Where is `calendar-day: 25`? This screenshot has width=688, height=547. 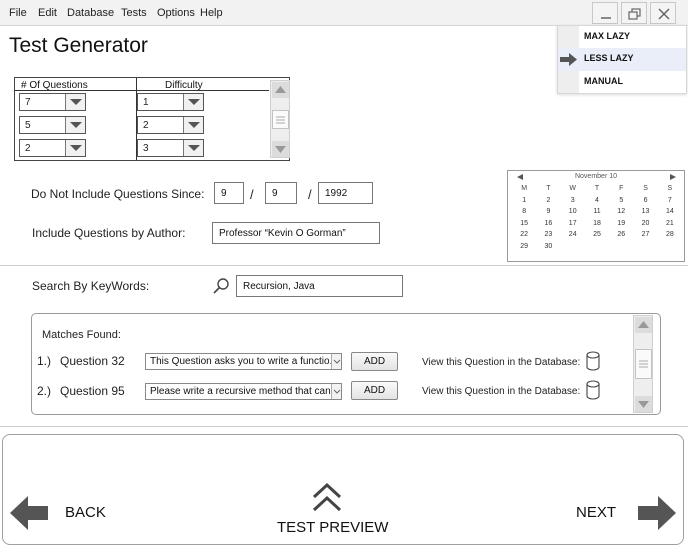
calendar-day: 25 is located at coordinates (597, 235).